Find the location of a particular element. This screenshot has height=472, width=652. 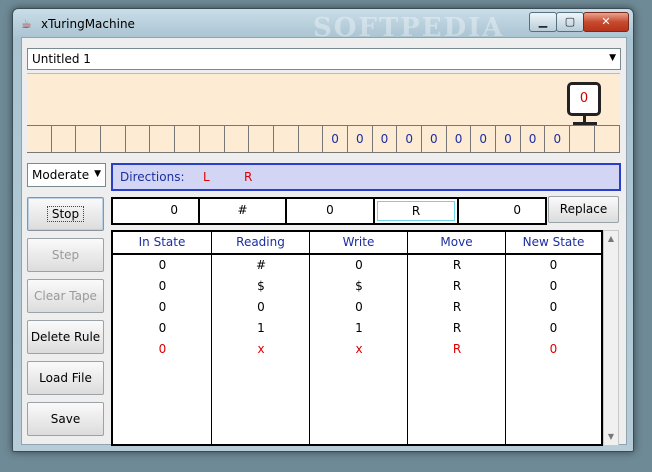

new-state-field: 0 is located at coordinates (500, 211).